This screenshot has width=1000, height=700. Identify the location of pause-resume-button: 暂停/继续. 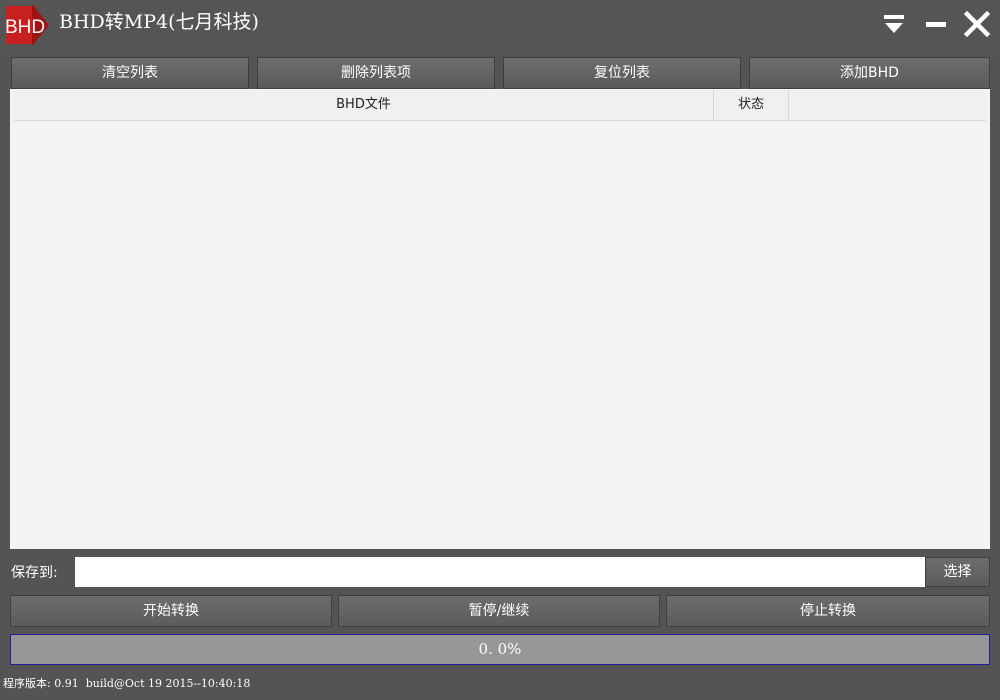
(499, 611).